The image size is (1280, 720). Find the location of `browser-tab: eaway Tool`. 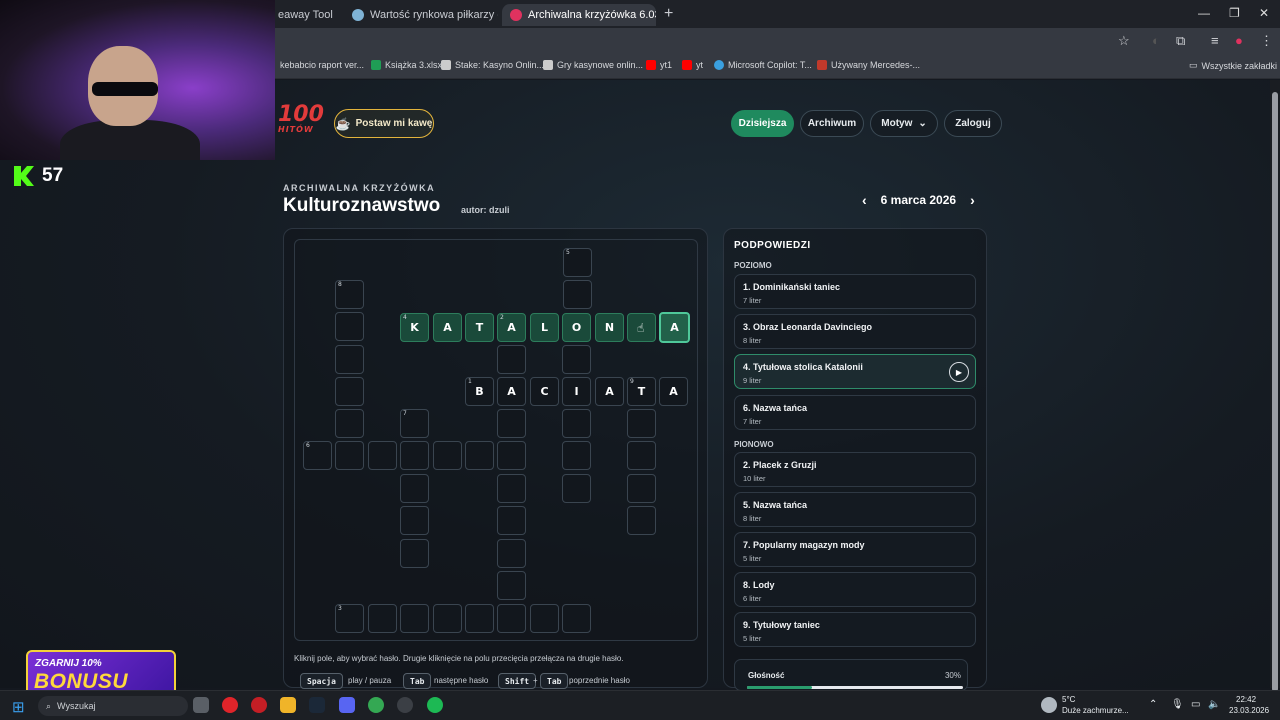

browser-tab: eaway Tool is located at coordinates (306, 15).